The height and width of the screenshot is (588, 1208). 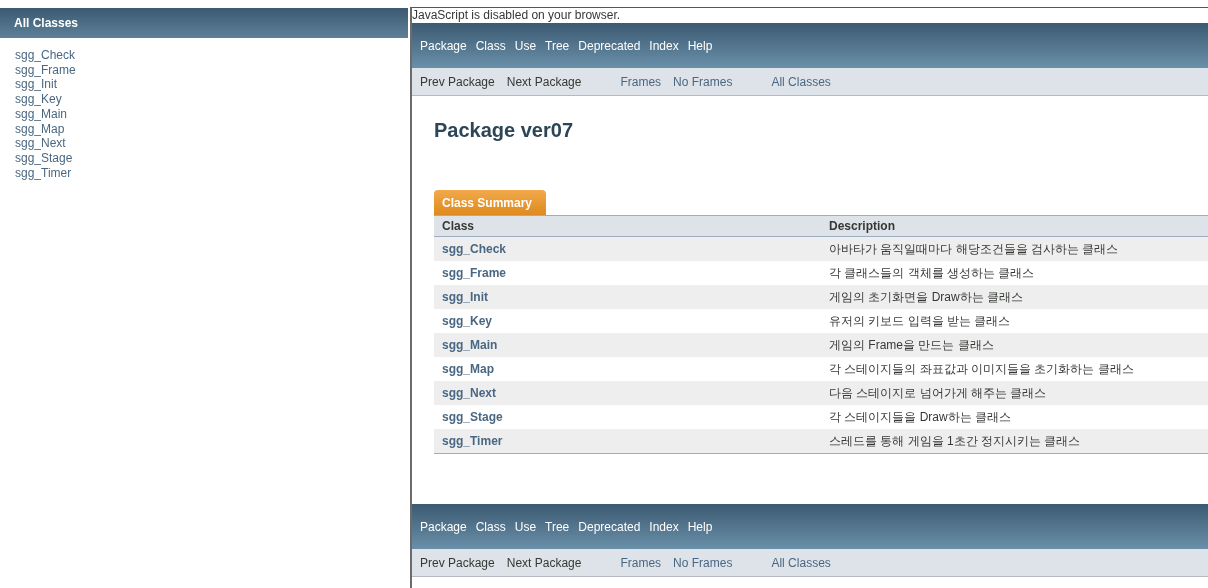 What do you see at coordinates (1017, 226) in the screenshot?
I see `column-header: Description` at bounding box center [1017, 226].